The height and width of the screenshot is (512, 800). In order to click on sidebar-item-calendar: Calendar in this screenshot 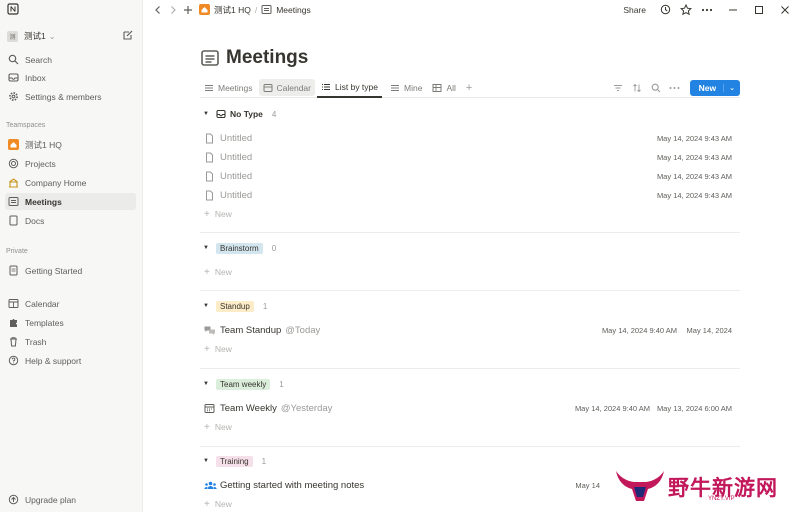, I will do `click(70, 303)`.